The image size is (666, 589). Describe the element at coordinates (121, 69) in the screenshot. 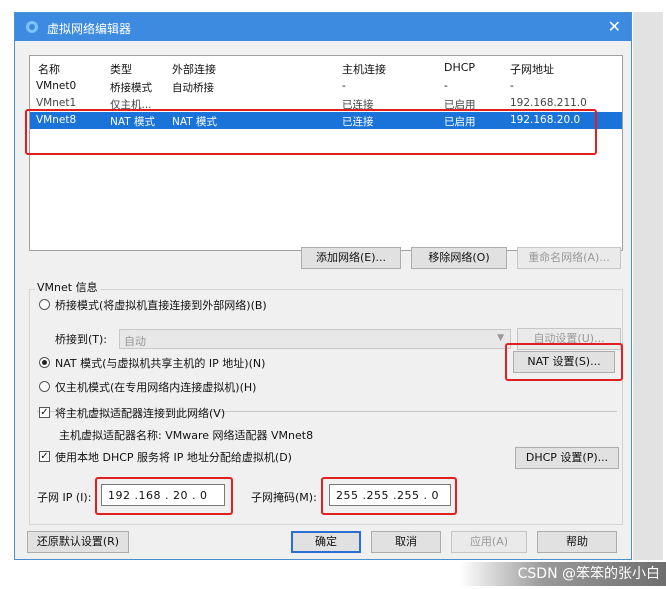

I see `column-header-type: 类型` at that location.